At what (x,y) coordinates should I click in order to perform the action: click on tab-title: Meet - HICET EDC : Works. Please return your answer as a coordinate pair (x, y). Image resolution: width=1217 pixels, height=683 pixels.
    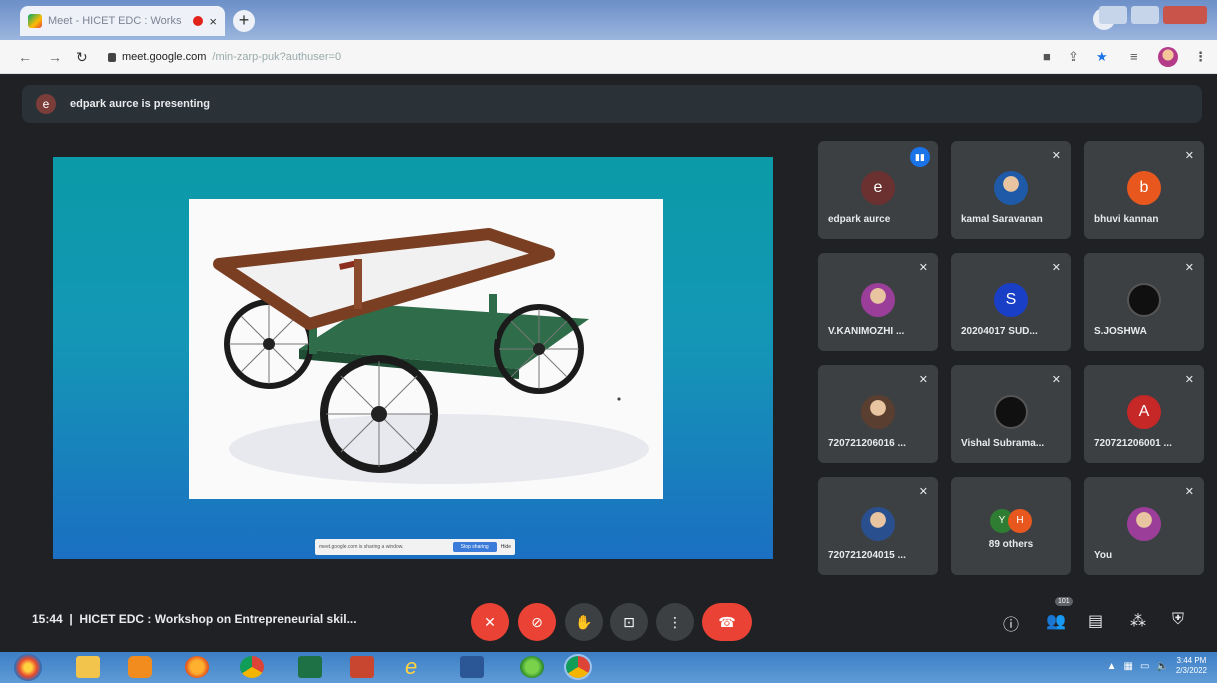
    Looking at the image, I should click on (115, 21).